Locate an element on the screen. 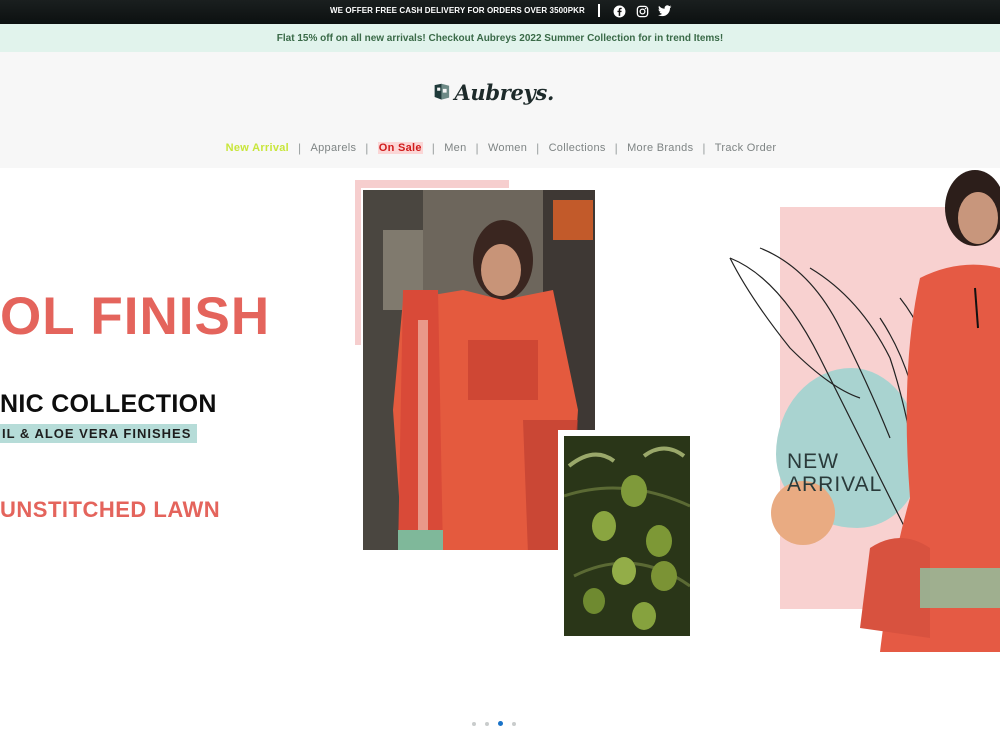  twitter-icon is located at coordinates (665, 11).